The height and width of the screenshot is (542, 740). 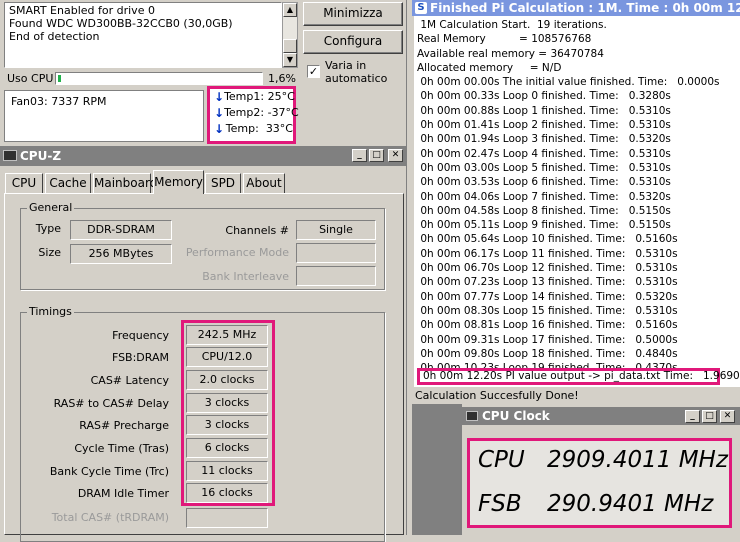 What do you see at coordinates (237, 252) in the screenshot?
I see `performance-mode-label: Performance Mode` at bounding box center [237, 252].